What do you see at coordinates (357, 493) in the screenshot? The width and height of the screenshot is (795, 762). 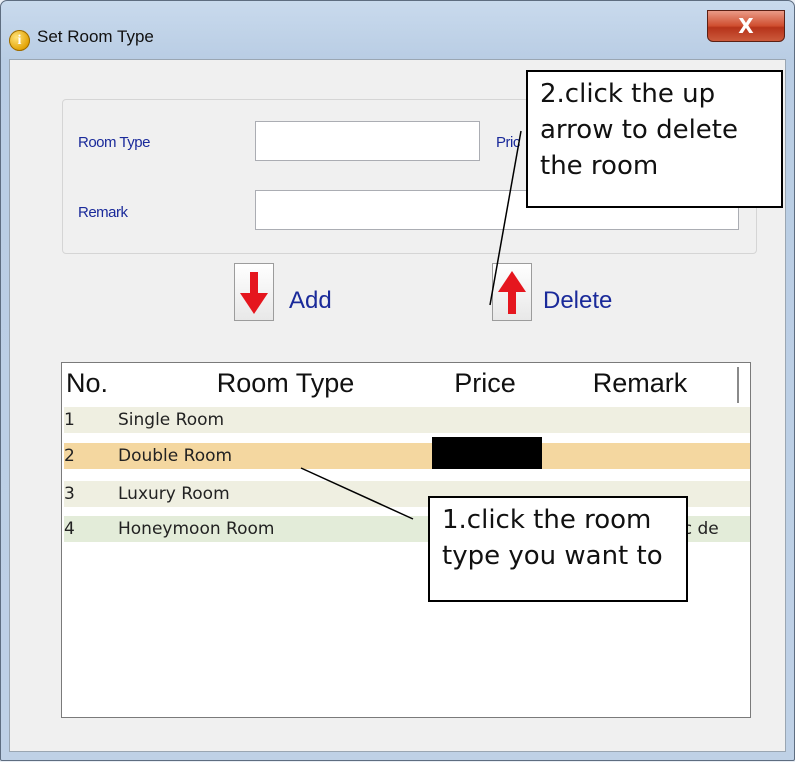 I see `leader-line-select` at bounding box center [357, 493].